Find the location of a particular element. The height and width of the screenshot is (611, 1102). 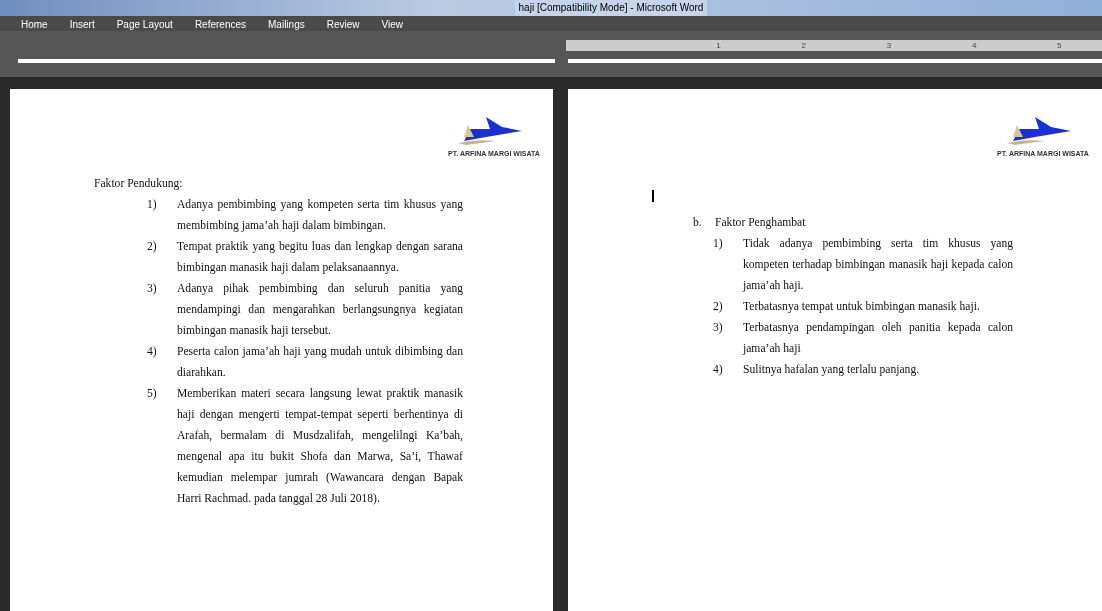

ribbon-tab: References is located at coordinates (220, 23).